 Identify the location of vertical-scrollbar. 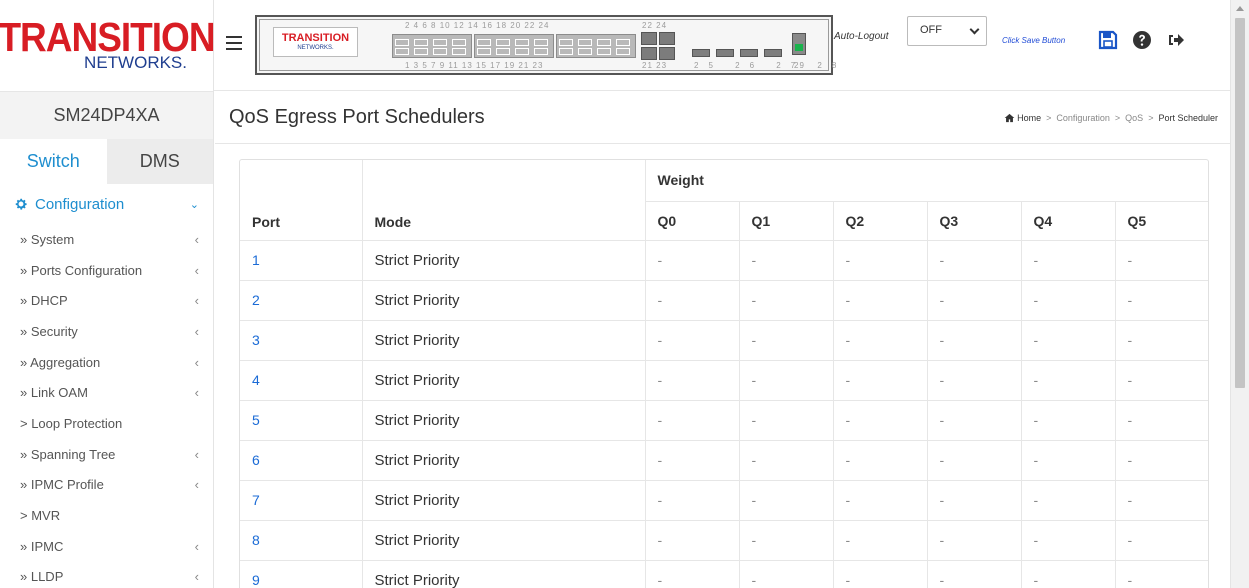
(1239, 294).